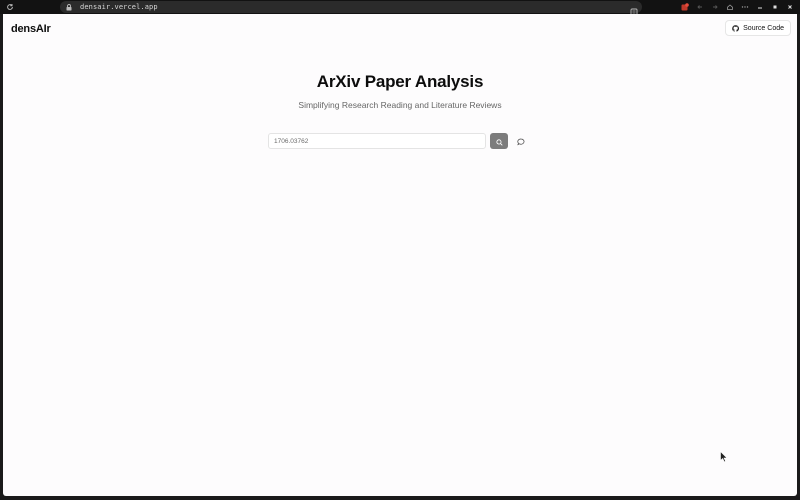 This screenshot has height=500, width=800. What do you see at coordinates (760, 7) in the screenshot?
I see `minimize-icon` at bounding box center [760, 7].